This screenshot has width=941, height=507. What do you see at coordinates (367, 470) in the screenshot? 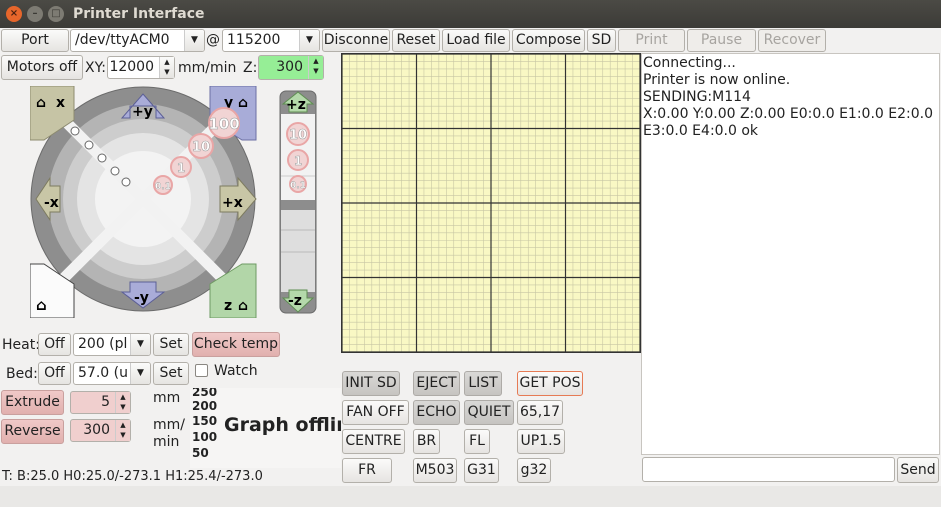
I see `macro-fr: FR` at bounding box center [367, 470].